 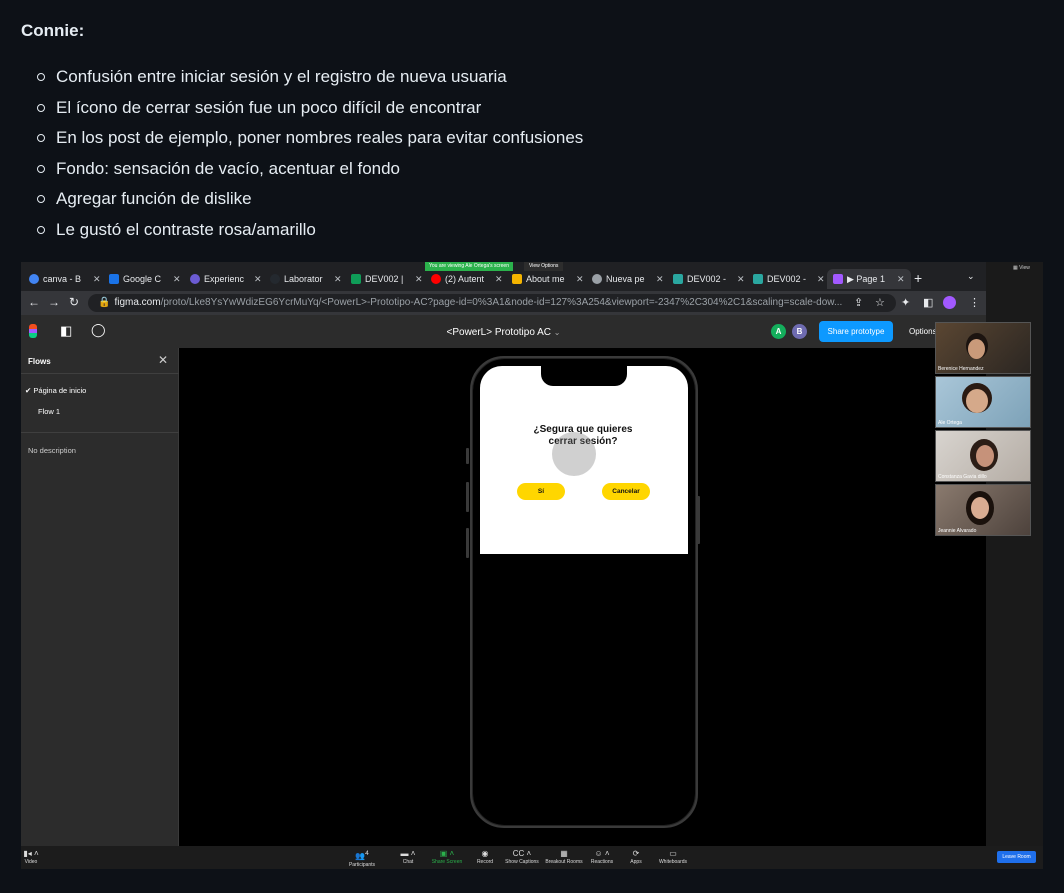 I want to click on sheets-icon, so click(x=356, y=279).